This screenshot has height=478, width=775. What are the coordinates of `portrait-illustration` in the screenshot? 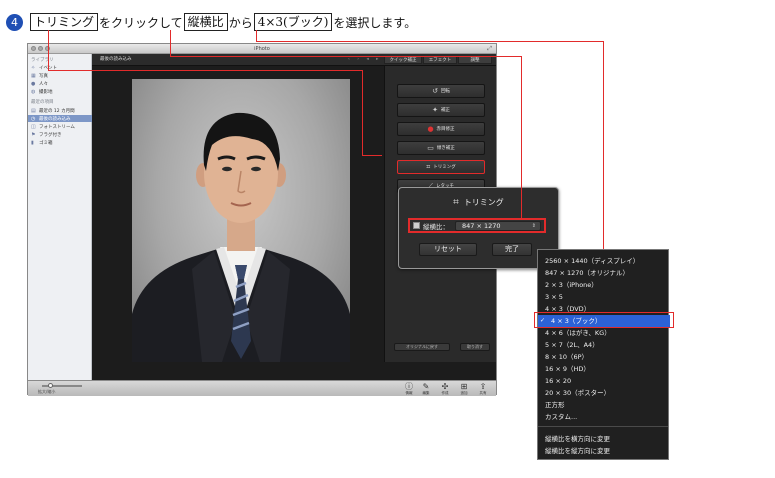 It's located at (241, 237).